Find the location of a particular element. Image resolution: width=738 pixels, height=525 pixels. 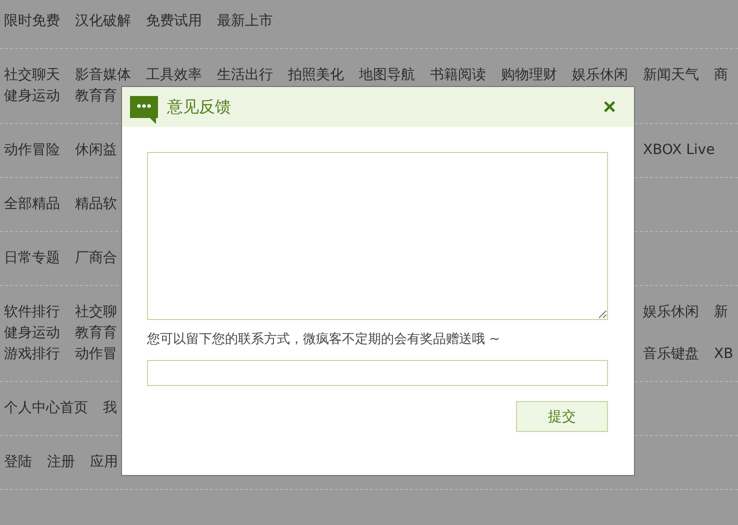

category-link: 休闲益 is located at coordinates (96, 150).